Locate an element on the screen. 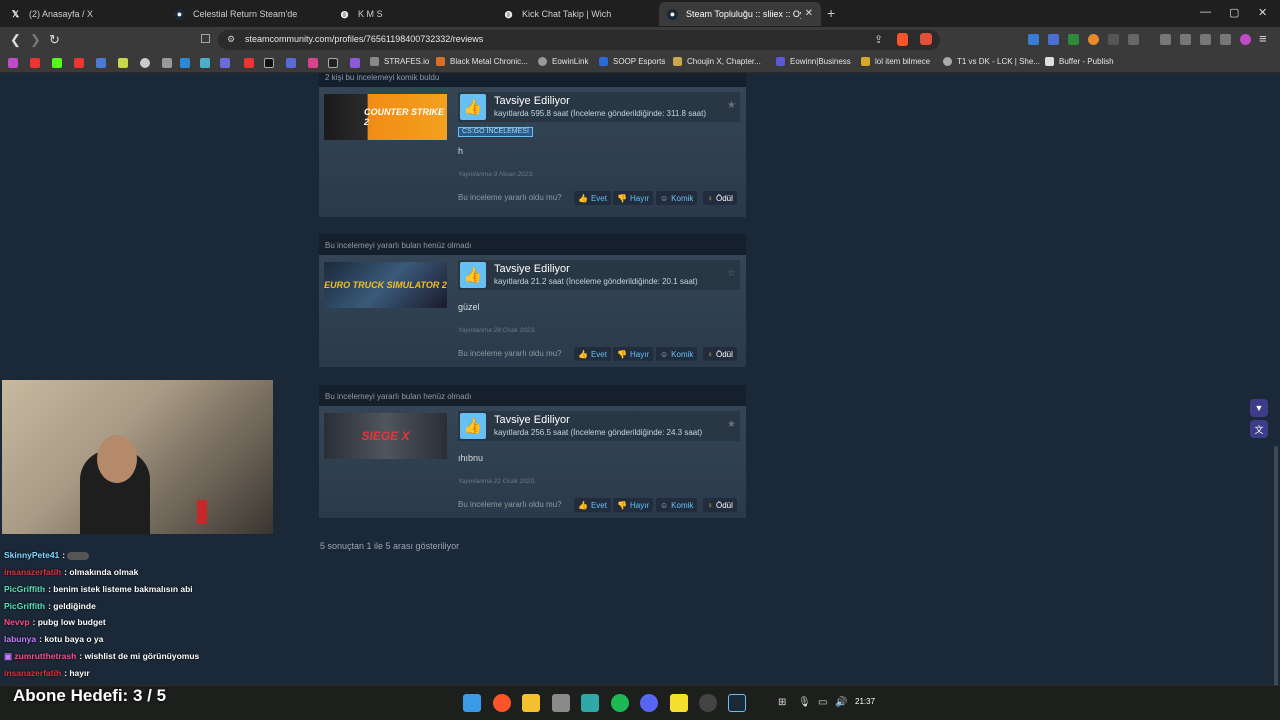 This screenshot has width=1280, height=720. translate-icon: 文 is located at coordinates (1259, 429).